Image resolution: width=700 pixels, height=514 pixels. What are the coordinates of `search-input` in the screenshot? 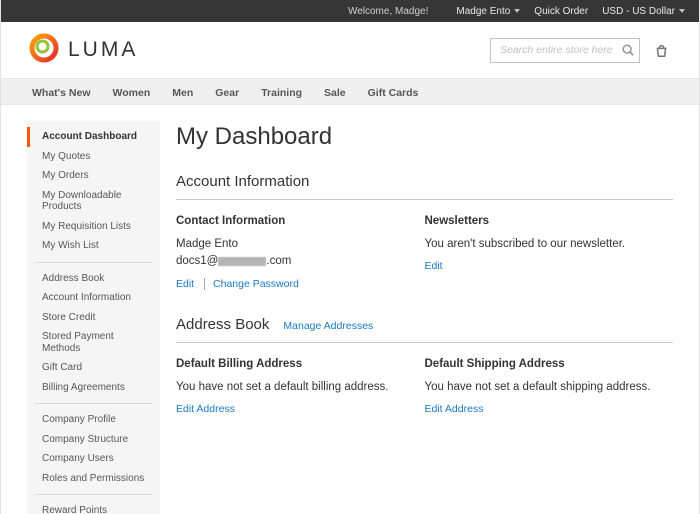 It's located at (565, 50).